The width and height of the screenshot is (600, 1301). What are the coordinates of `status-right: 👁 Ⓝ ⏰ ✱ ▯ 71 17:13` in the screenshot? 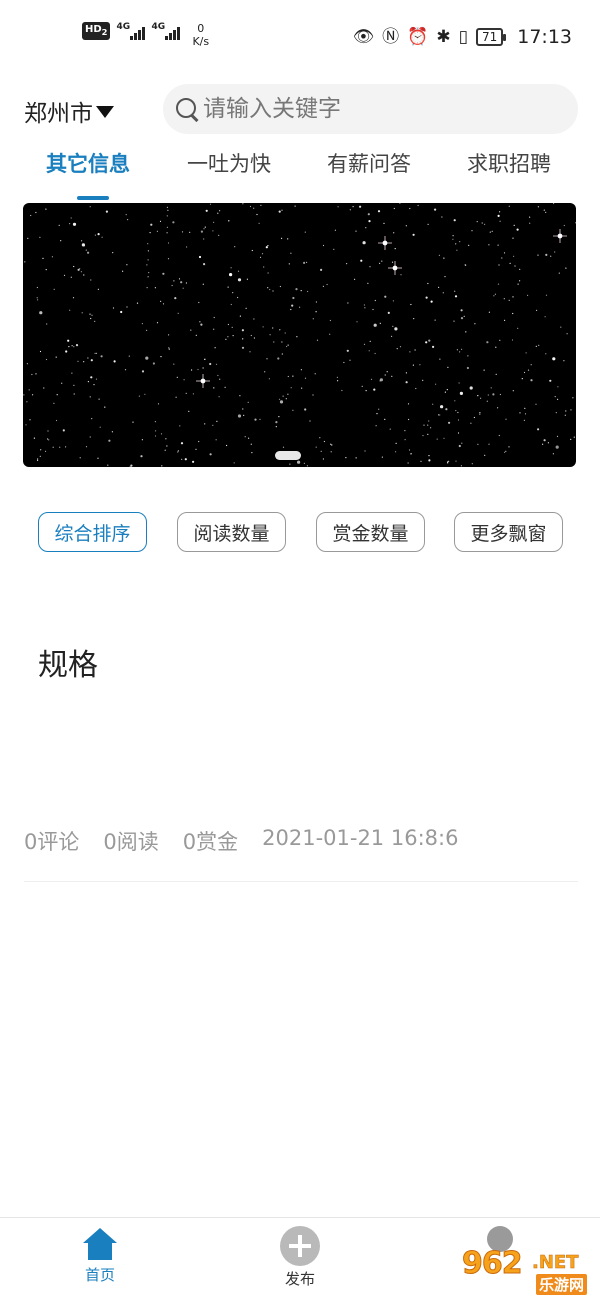 It's located at (462, 37).